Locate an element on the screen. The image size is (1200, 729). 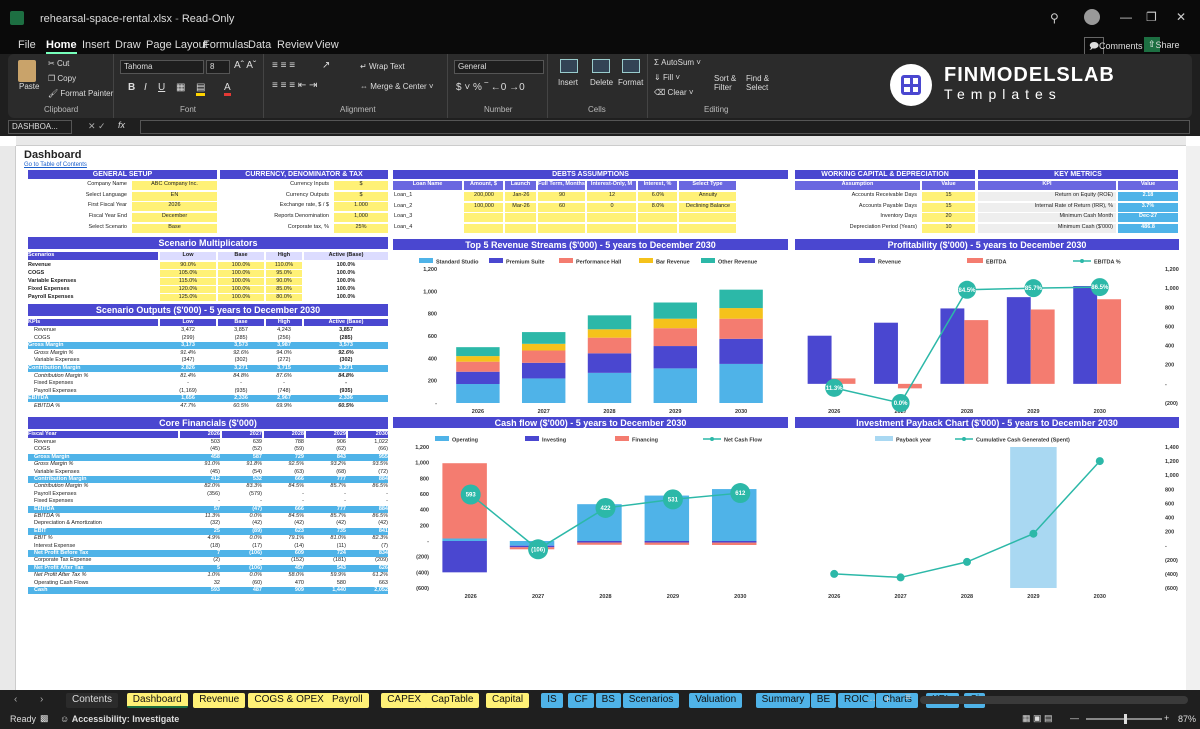
horizontal-scrollbar is located at coordinates (1054, 700).